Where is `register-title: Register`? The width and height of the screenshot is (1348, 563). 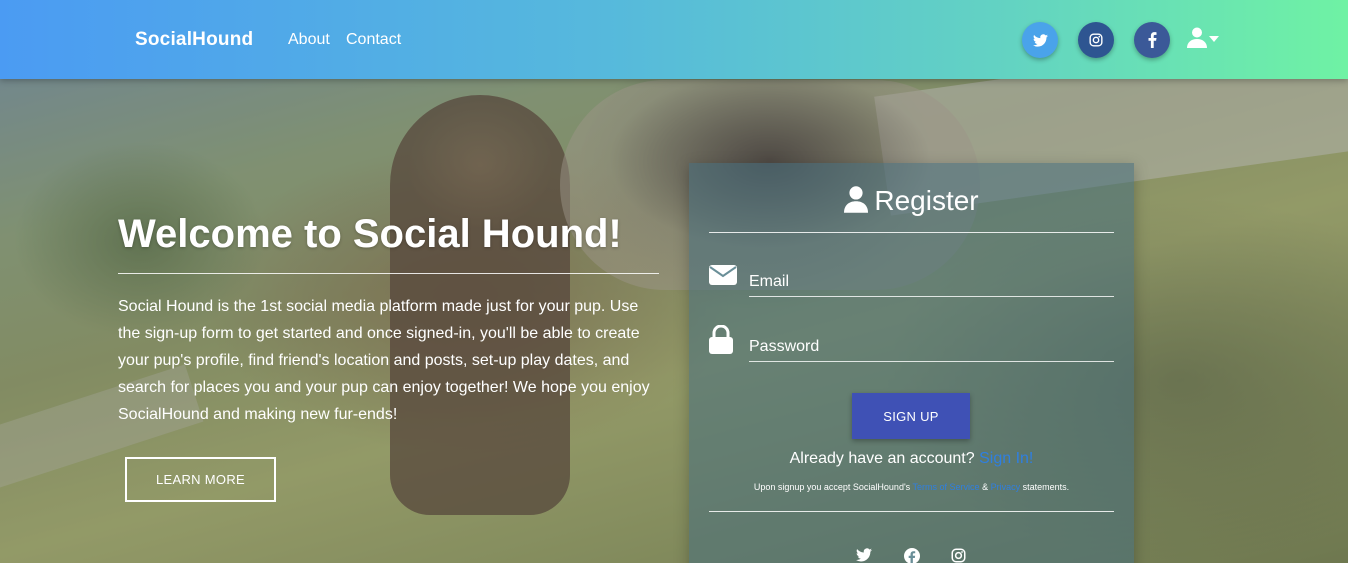
register-title: Register is located at coordinates (926, 200).